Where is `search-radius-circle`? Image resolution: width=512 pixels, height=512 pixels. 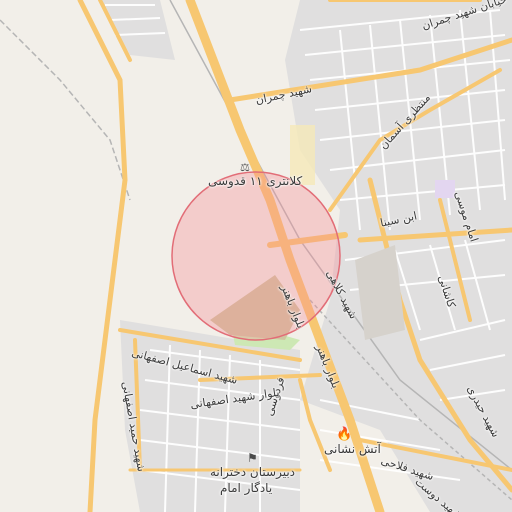
search-radius-circle is located at coordinates (256, 256).